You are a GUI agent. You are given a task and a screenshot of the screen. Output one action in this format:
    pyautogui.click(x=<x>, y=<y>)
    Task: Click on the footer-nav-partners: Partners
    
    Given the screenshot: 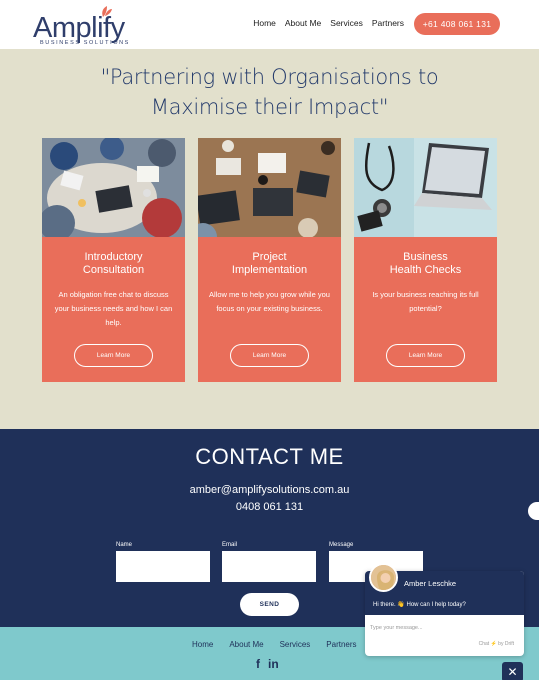 What is the action you would take?
    pyautogui.click(x=341, y=644)
    